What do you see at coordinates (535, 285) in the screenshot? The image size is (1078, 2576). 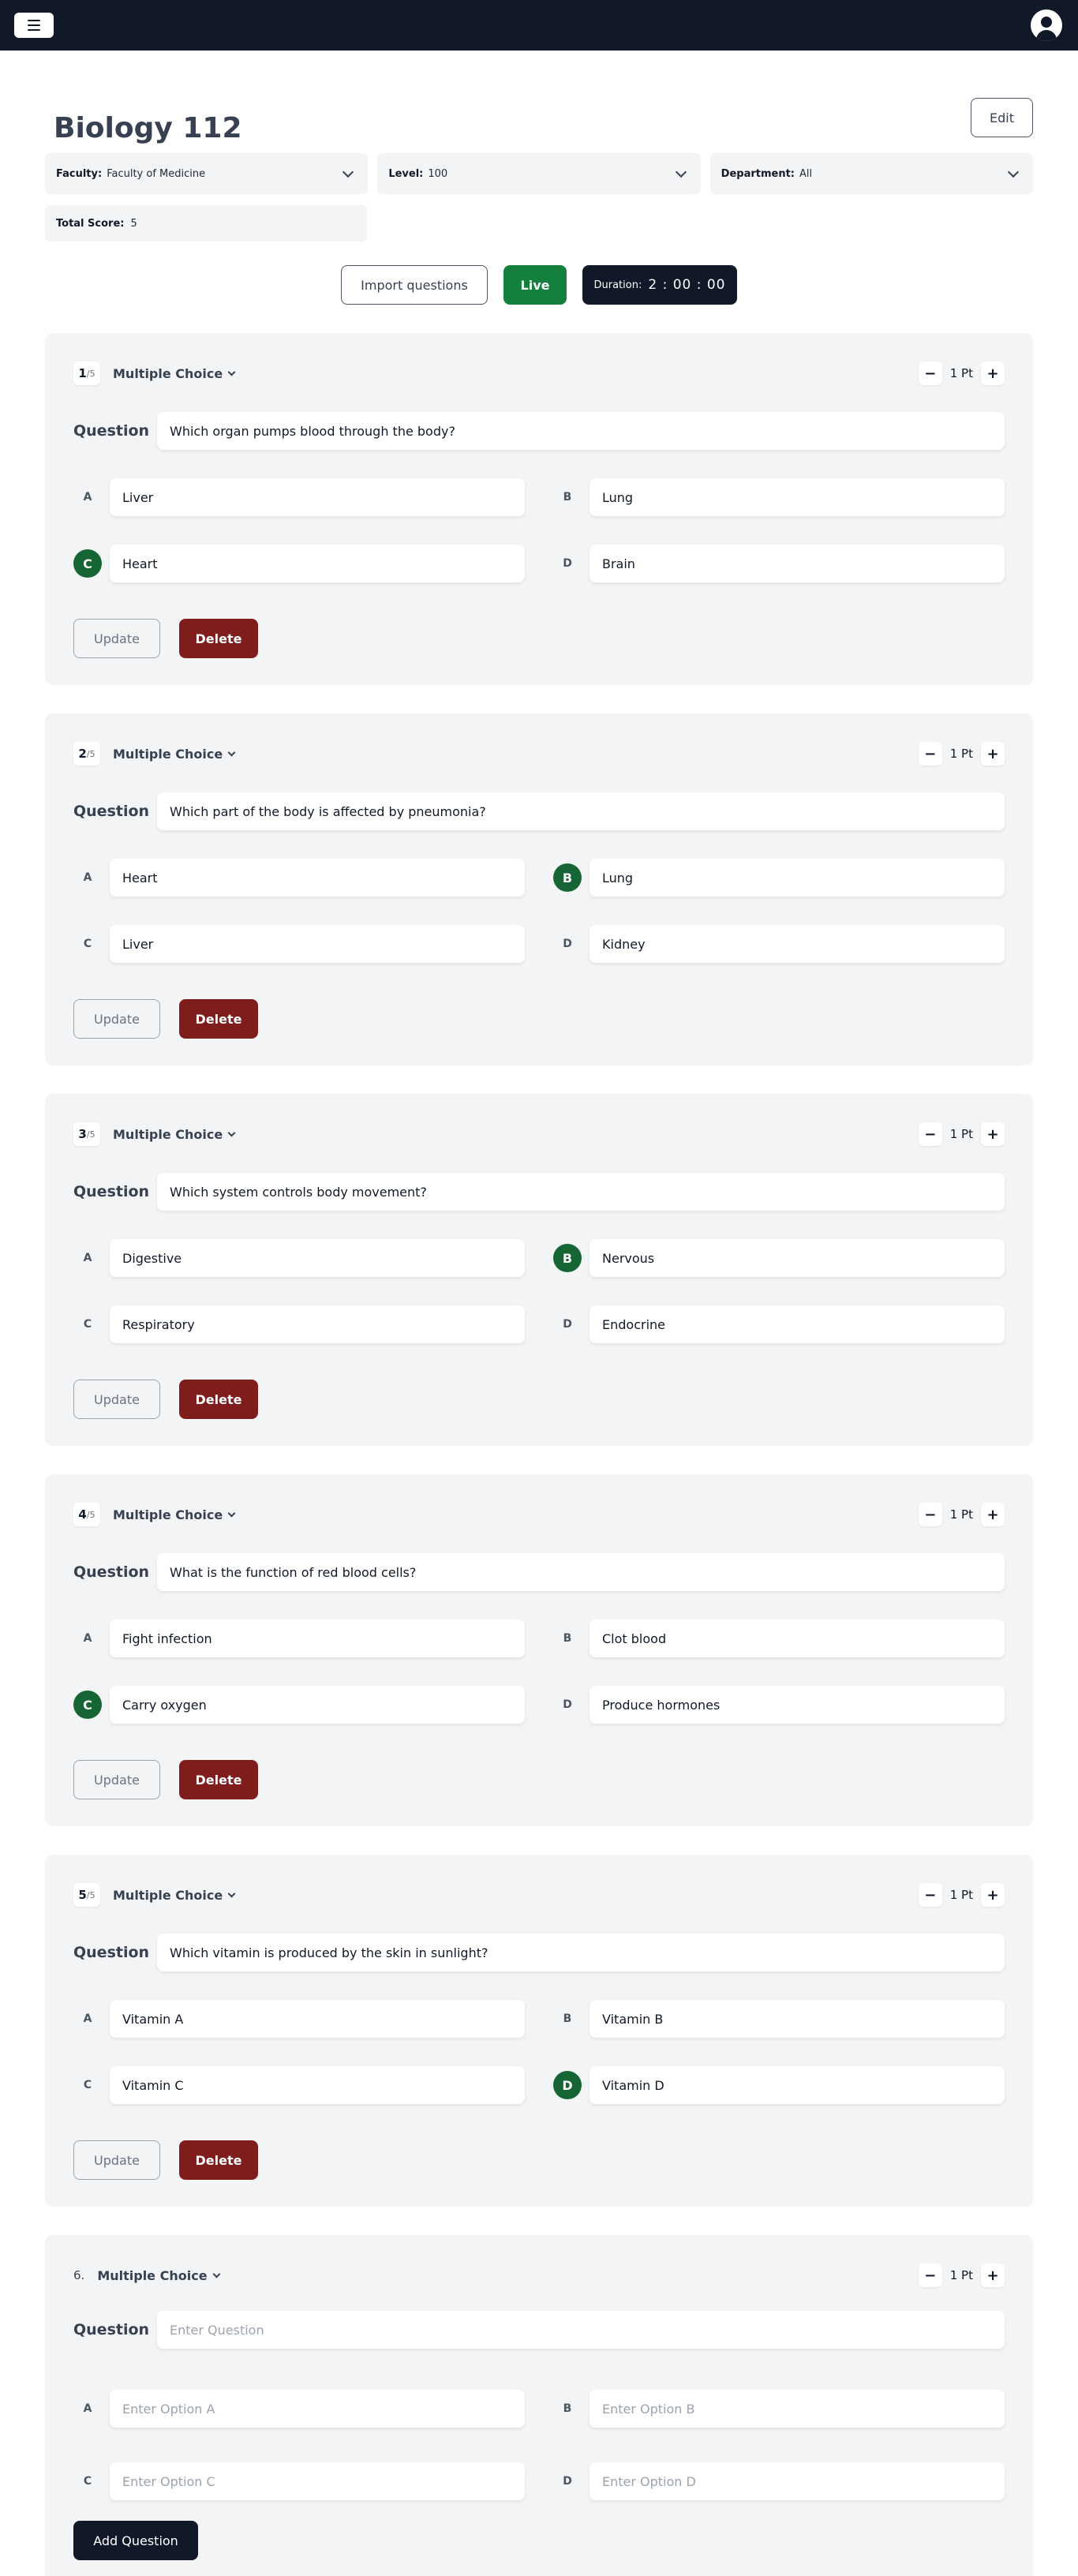 I see `live-button: Live` at bounding box center [535, 285].